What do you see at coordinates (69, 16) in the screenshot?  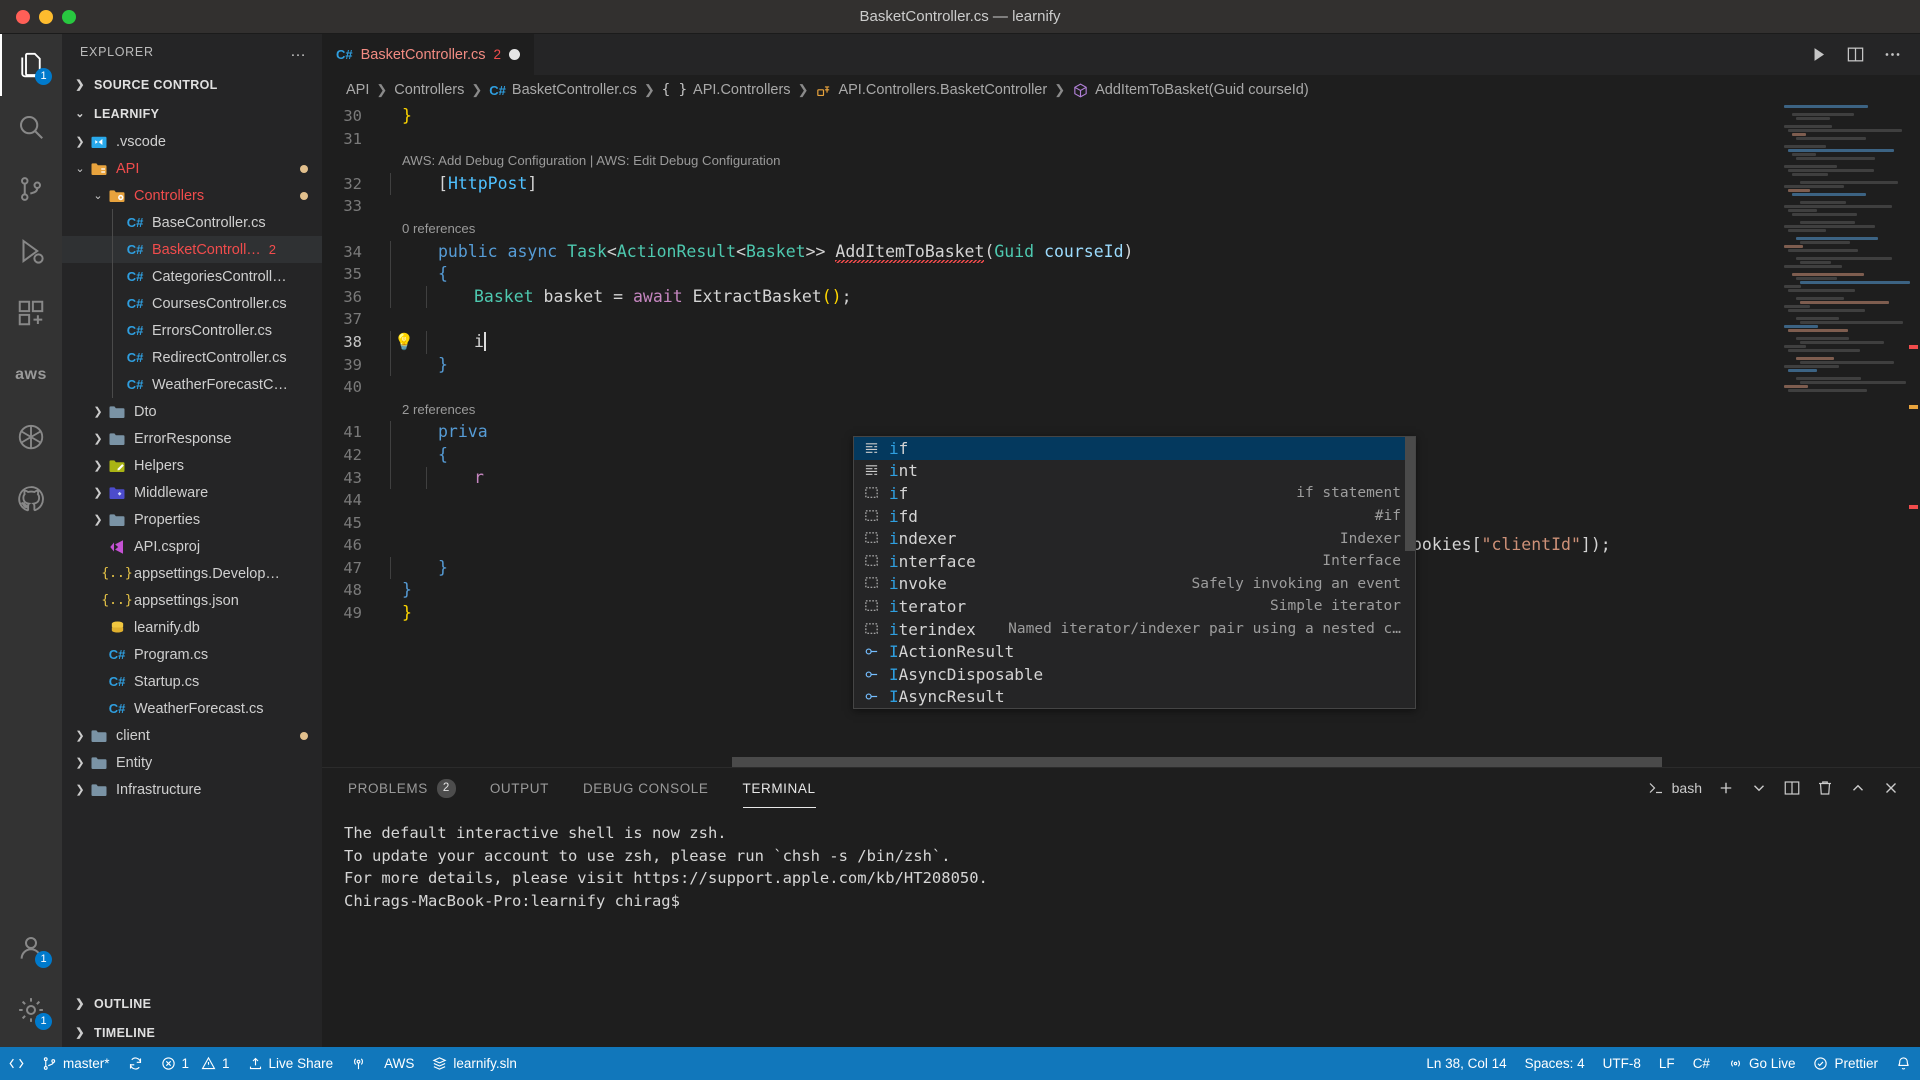 I see `maximize-window-button` at bounding box center [69, 16].